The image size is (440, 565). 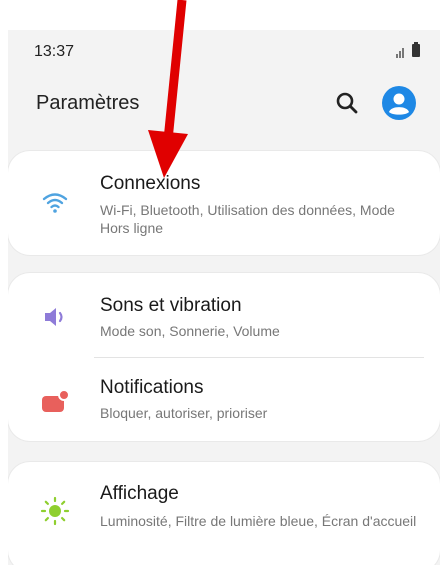 I want to click on status-icons, so click(x=407, y=50).